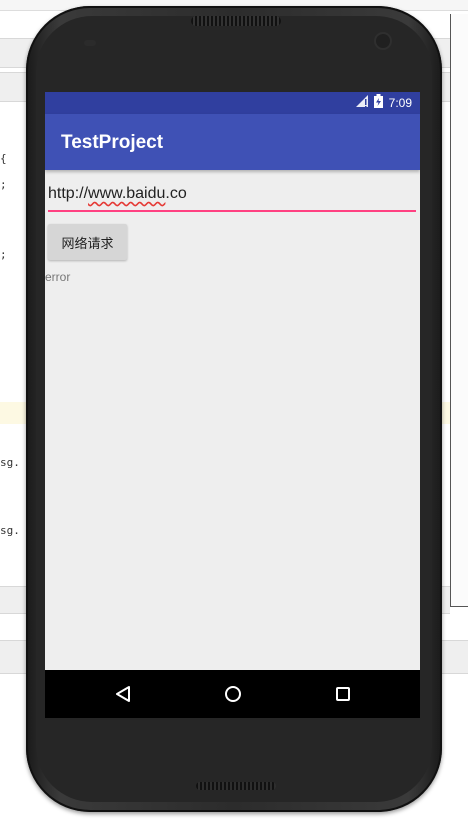 Image resolution: width=468 pixels, height=820 pixels. What do you see at coordinates (459, 310) in the screenshot?
I see `ide-side-panel` at bounding box center [459, 310].